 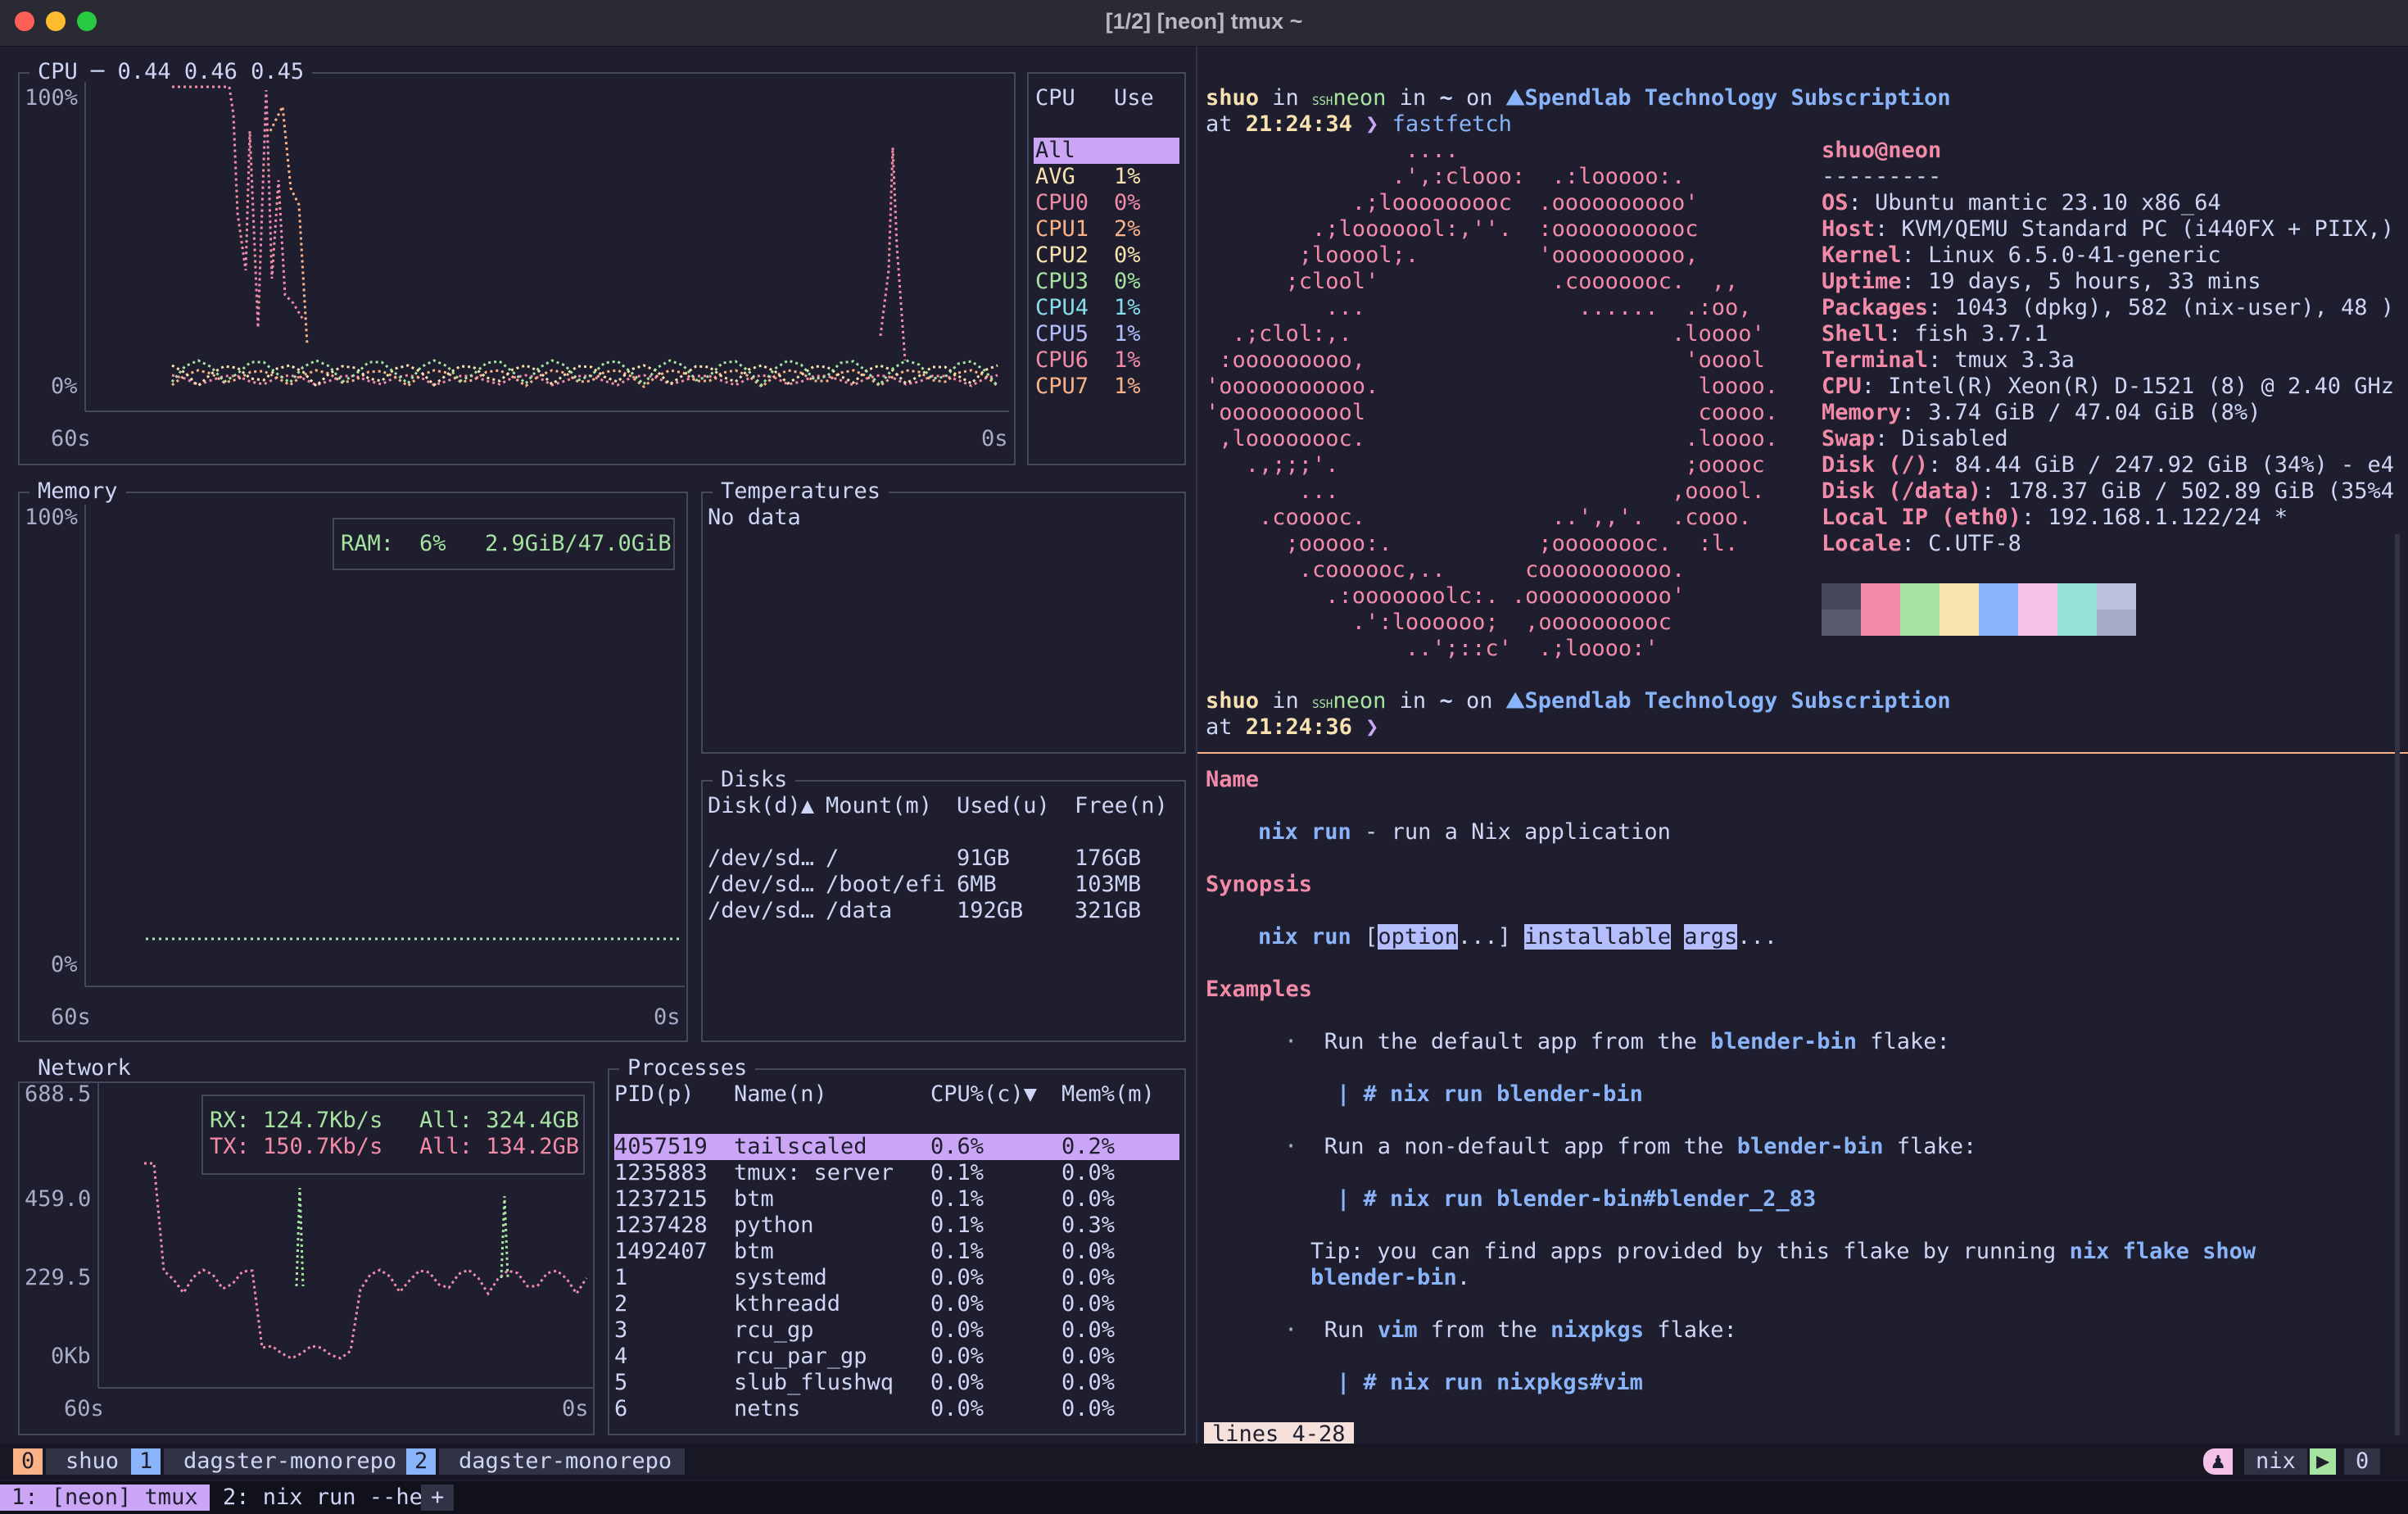 I want to click on window-2-name: dagster-monorepo, so click(x=562, y=1461).